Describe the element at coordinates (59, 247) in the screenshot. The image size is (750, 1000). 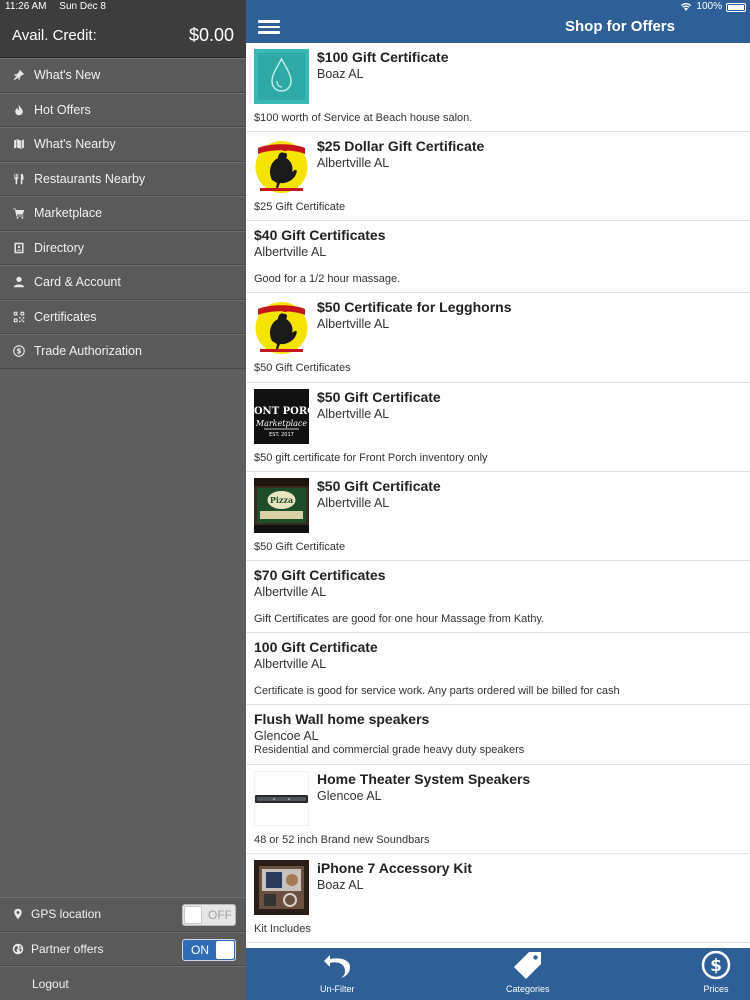
I see `sidebar-item-label: Directory` at that location.